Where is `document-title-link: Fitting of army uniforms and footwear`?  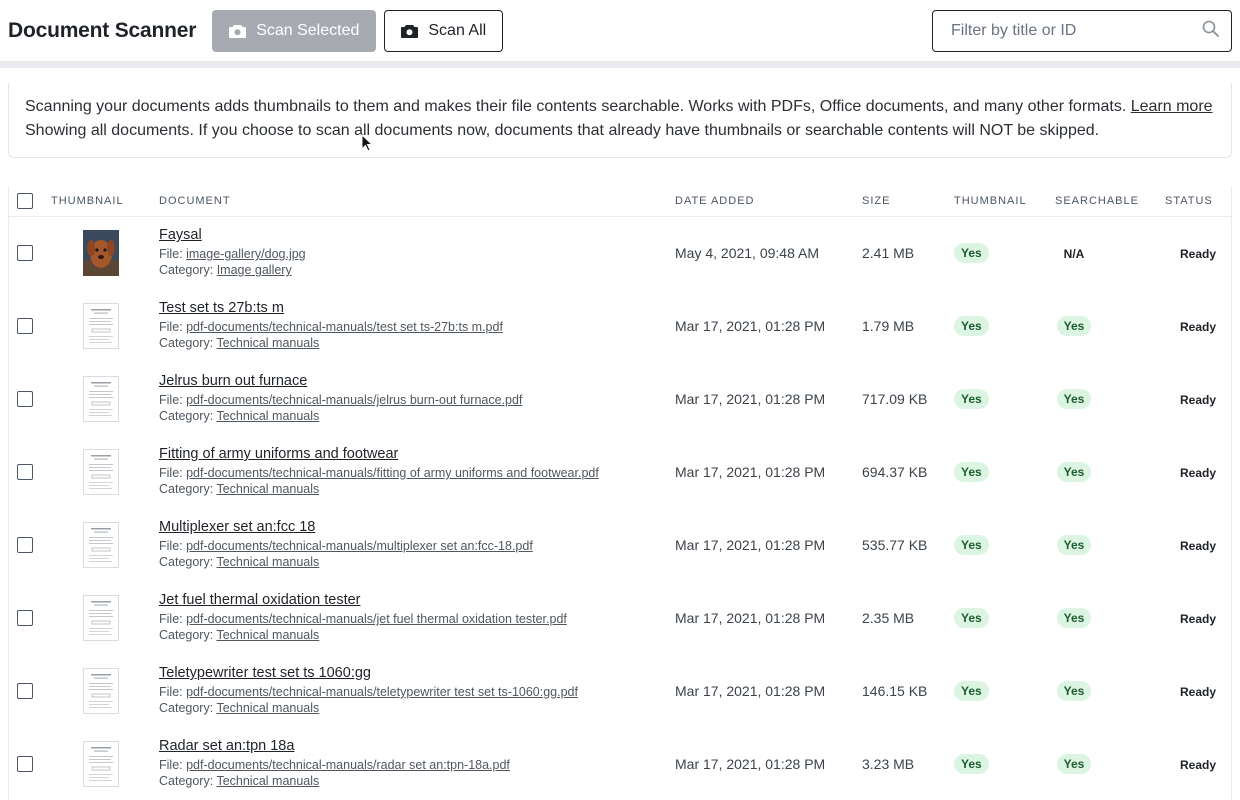 document-title-link: Fitting of army uniforms and footwear is located at coordinates (417, 454).